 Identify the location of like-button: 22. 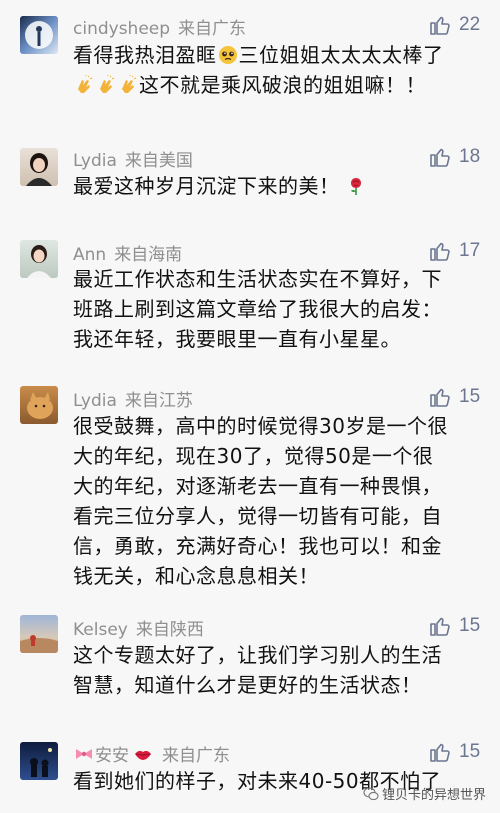
(454, 25).